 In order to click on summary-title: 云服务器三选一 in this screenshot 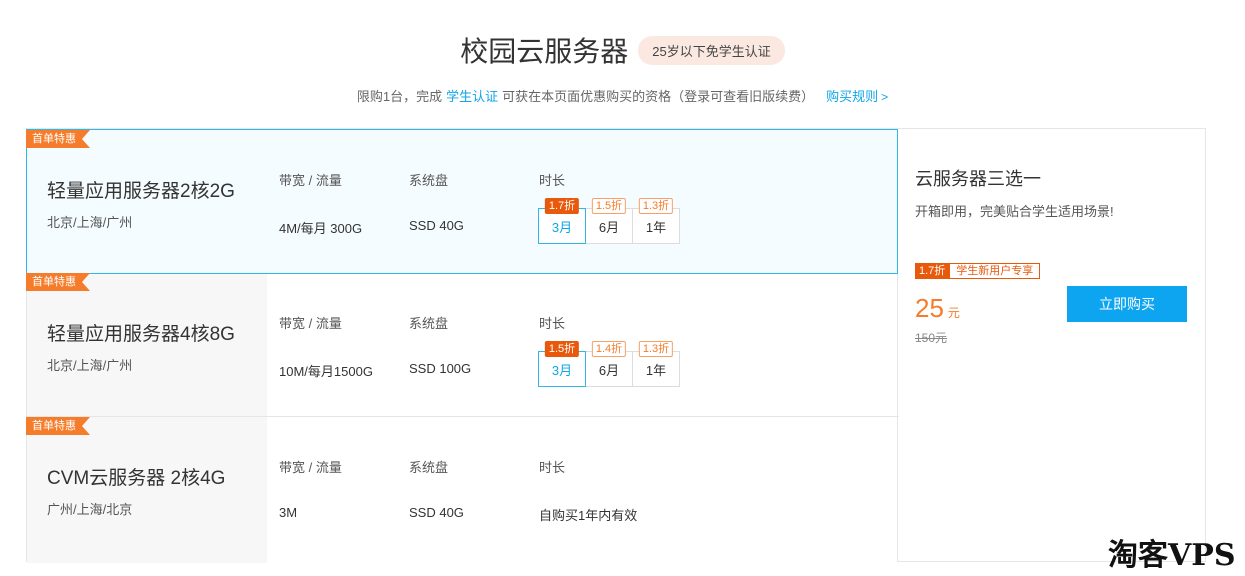, I will do `click(978, 179)`.